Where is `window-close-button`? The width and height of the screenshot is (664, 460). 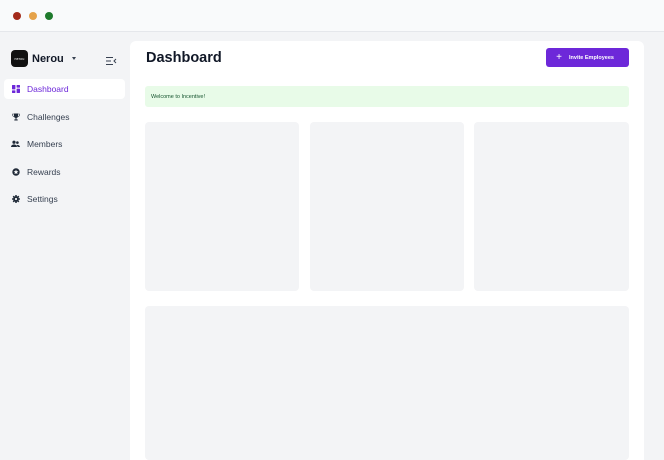 window-close-button is located at coordinates (17, 16).